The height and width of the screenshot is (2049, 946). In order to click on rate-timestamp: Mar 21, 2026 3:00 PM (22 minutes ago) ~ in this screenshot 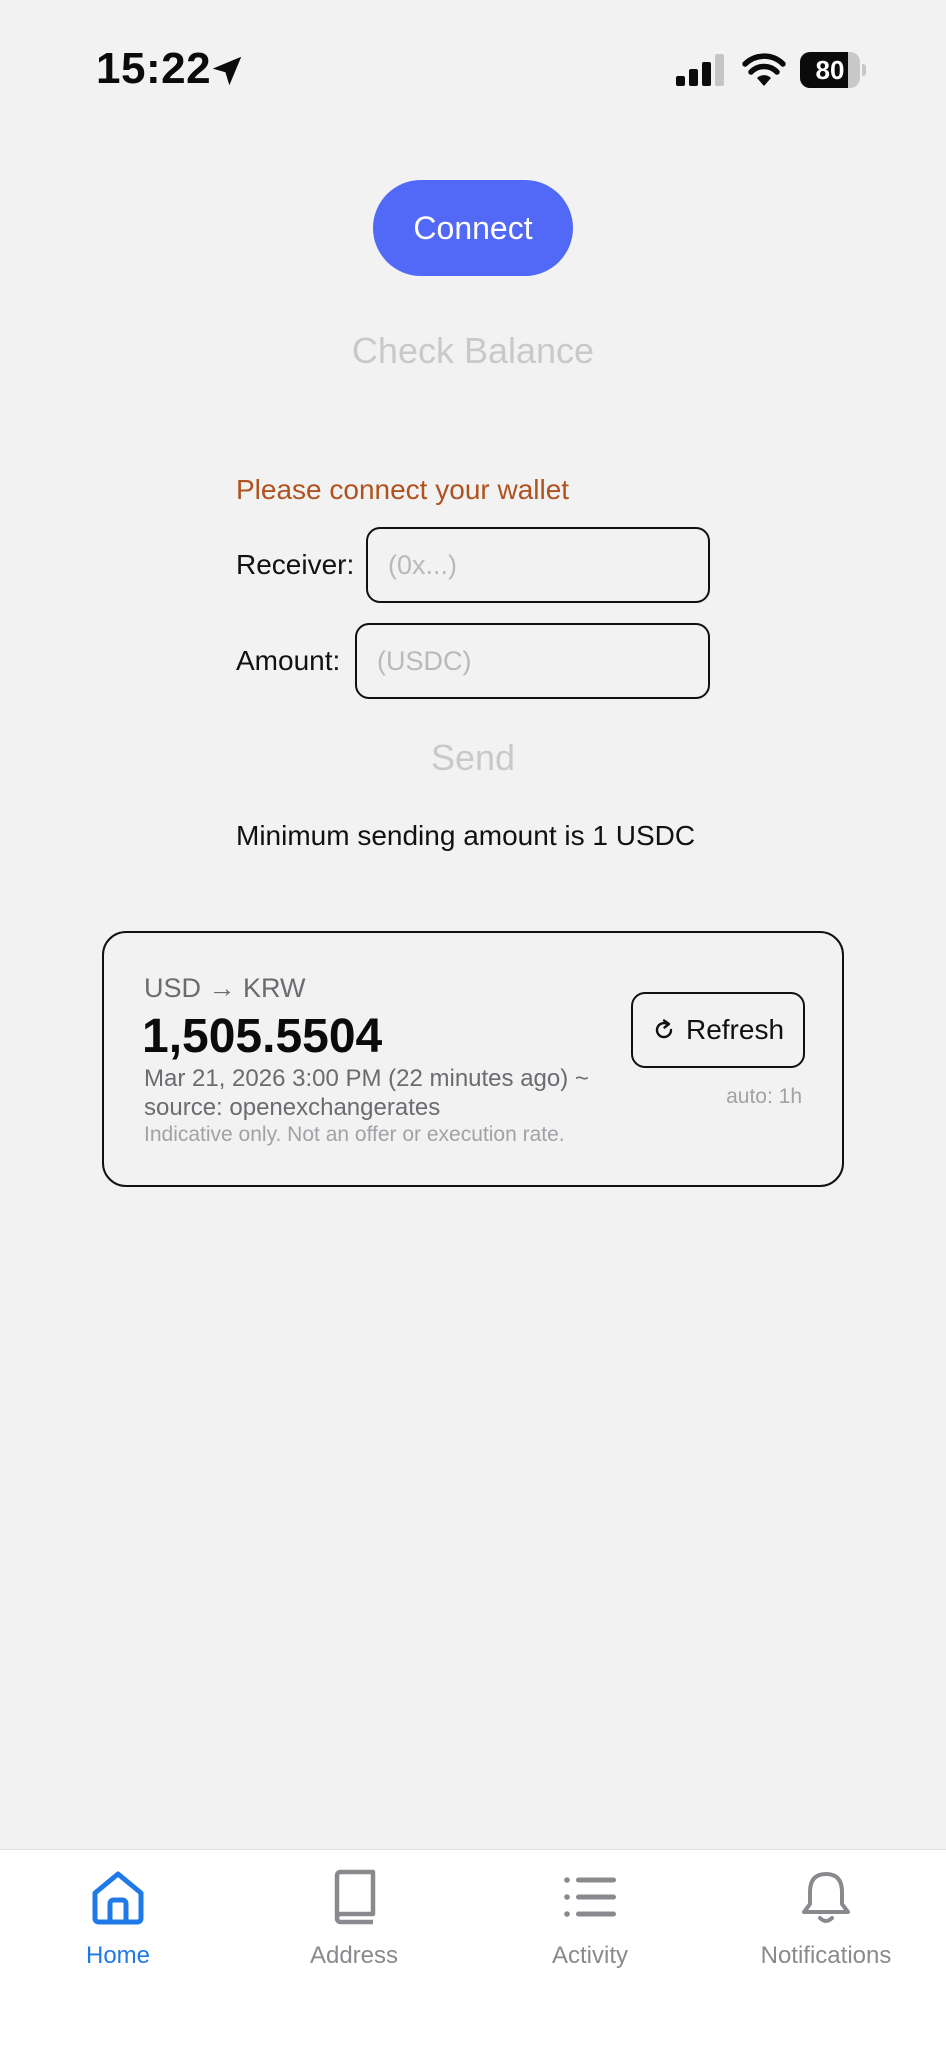, I will do `click(366, 1078)`.